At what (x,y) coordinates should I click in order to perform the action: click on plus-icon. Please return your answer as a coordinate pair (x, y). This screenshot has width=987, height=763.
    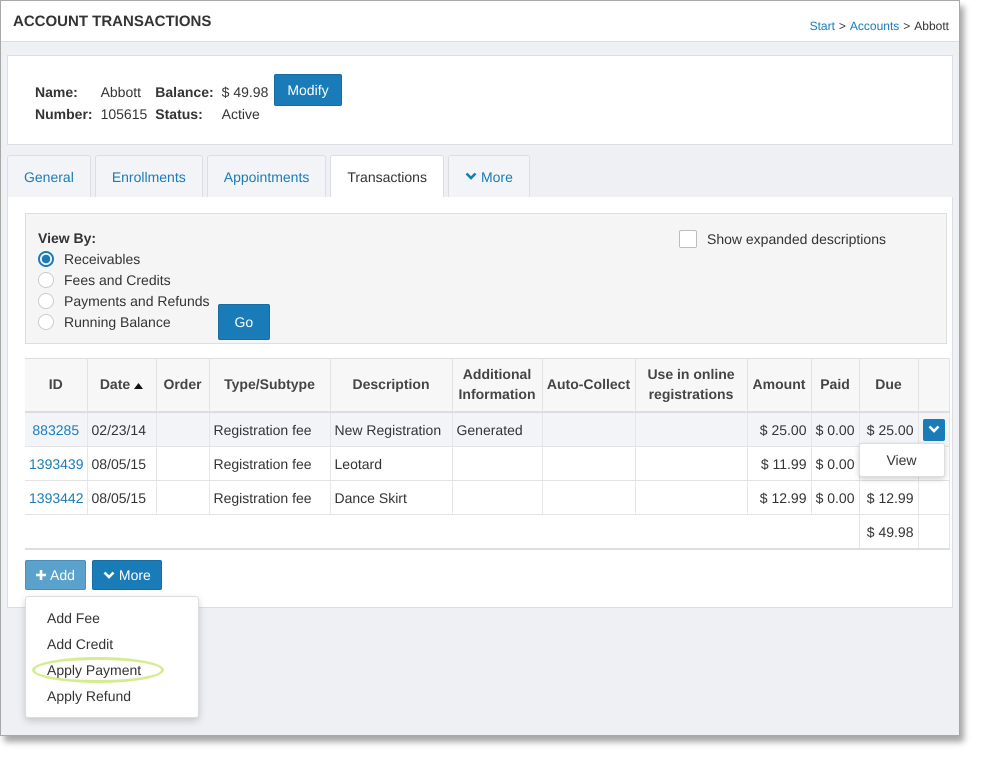
    Looking at the image, I should click on (41, 575).